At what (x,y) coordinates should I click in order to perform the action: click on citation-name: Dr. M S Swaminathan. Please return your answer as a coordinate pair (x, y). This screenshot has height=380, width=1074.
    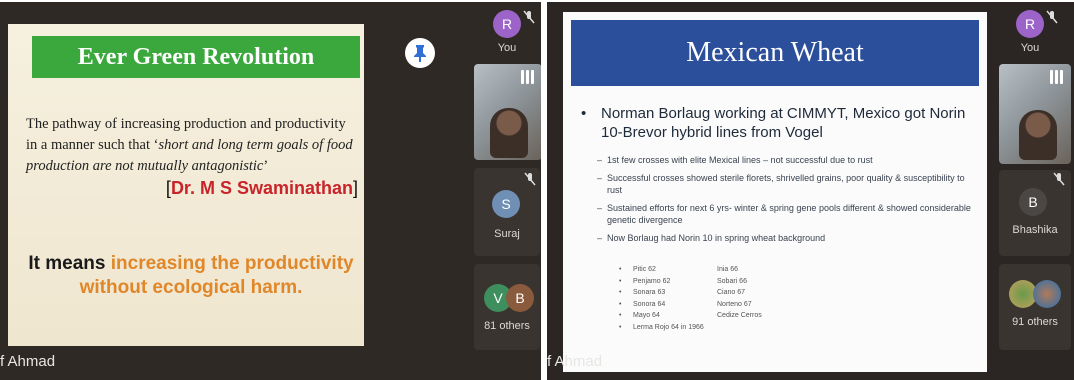
    Looking at the image, I should click on (261, 188).